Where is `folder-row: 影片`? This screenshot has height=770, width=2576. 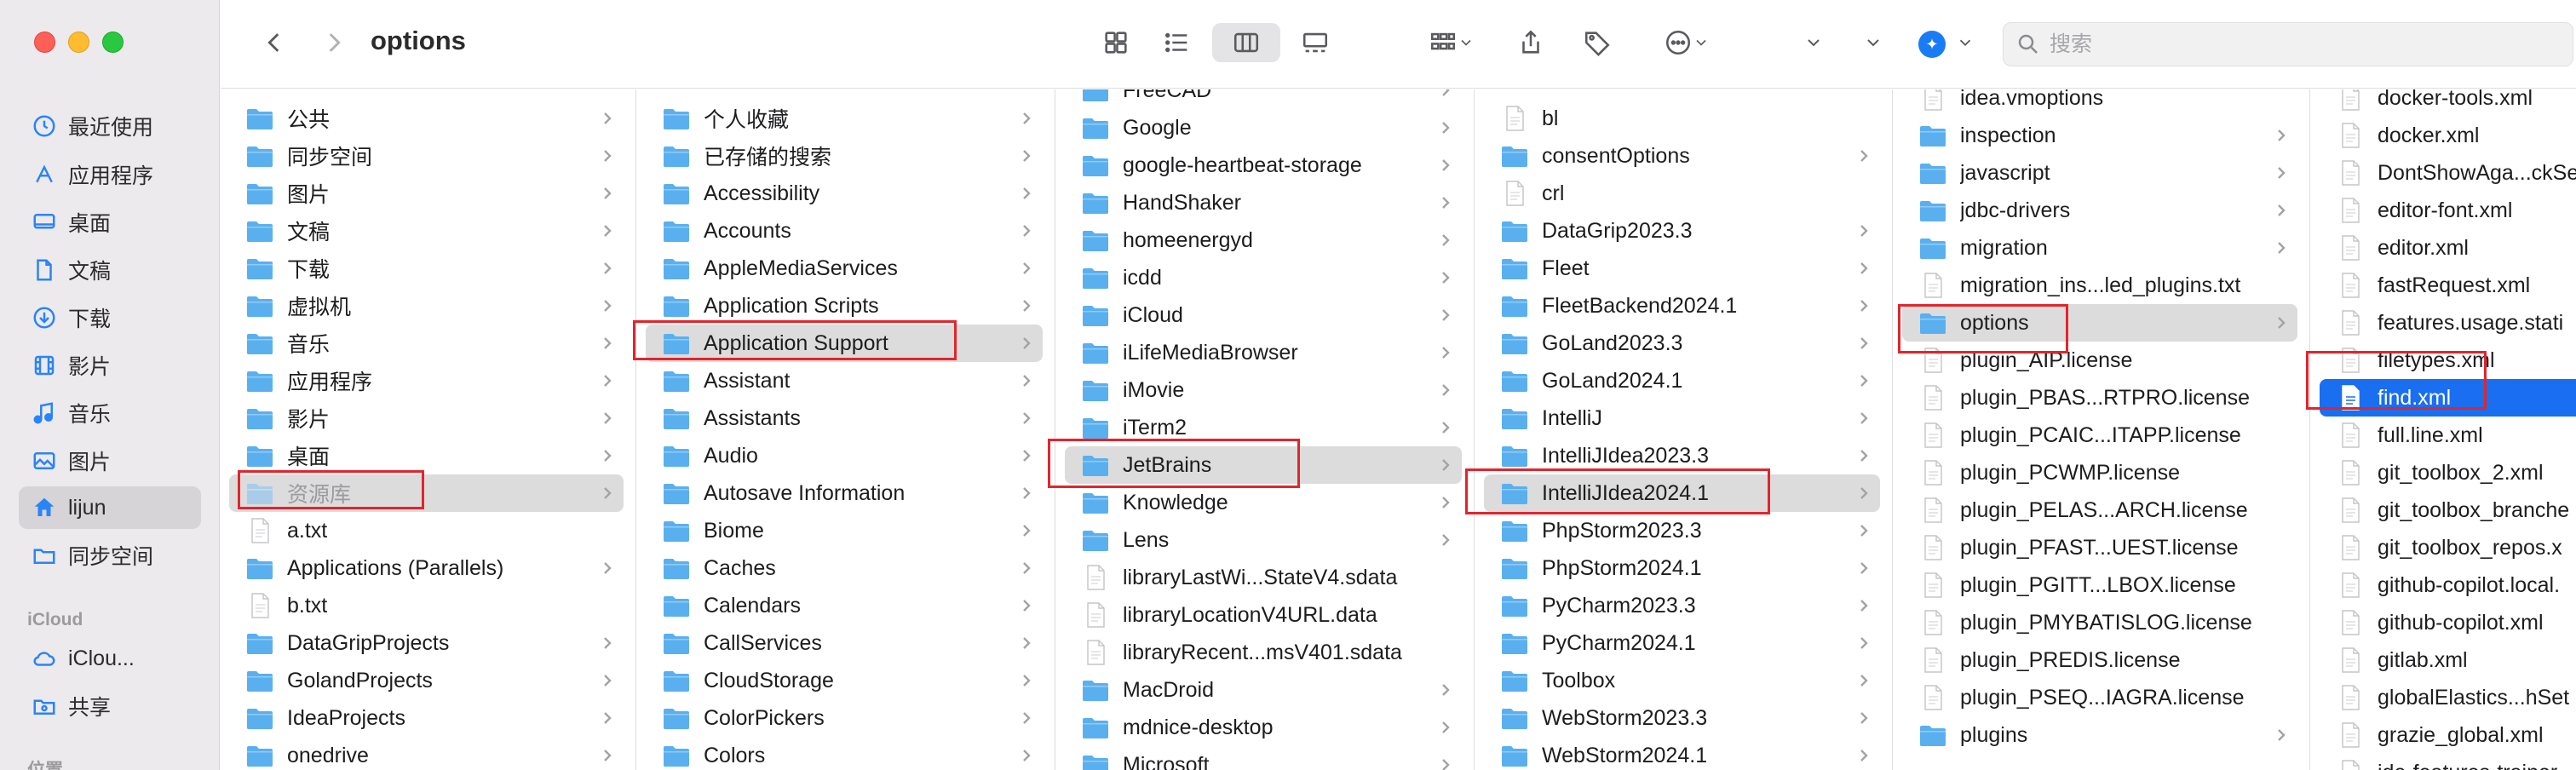 folder-row: 影片 is located at coordinates (428, 418).